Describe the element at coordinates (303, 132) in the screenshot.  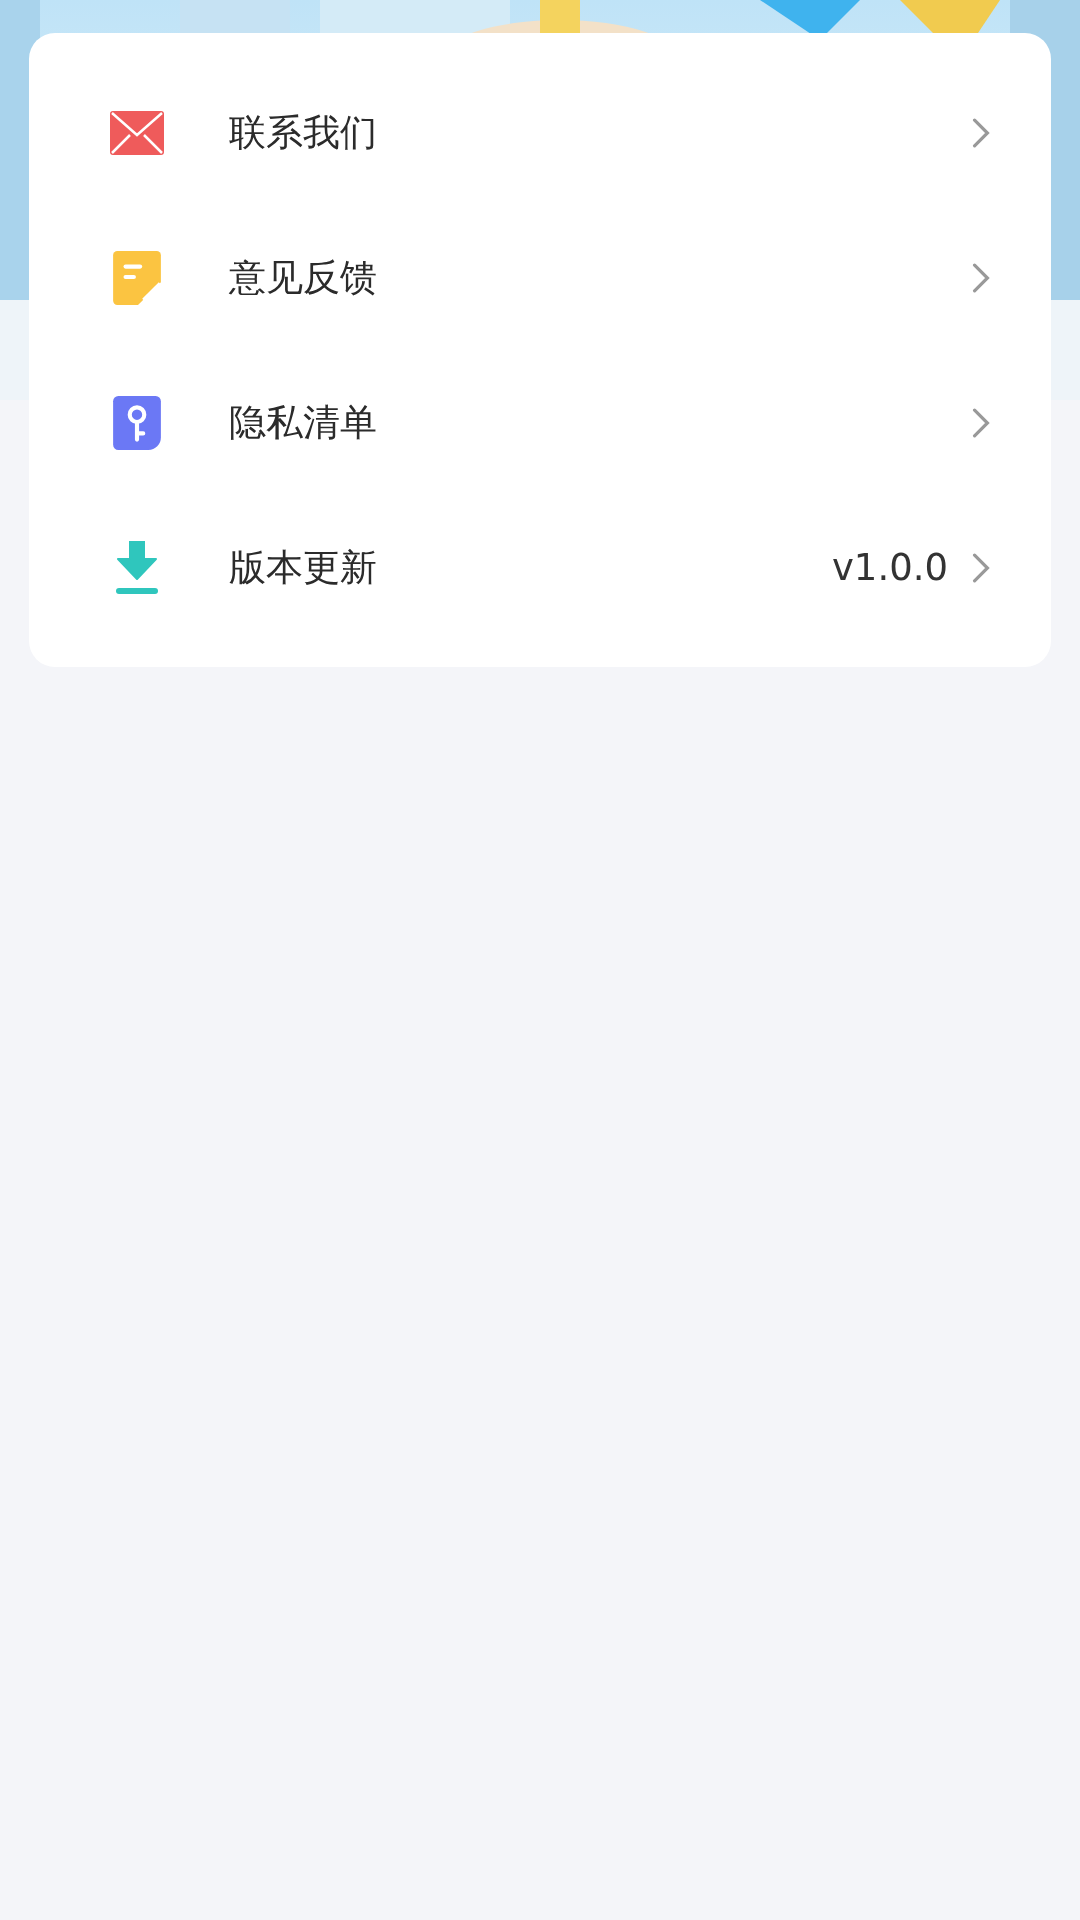
I see `menu-label: 联系我们` at that location.